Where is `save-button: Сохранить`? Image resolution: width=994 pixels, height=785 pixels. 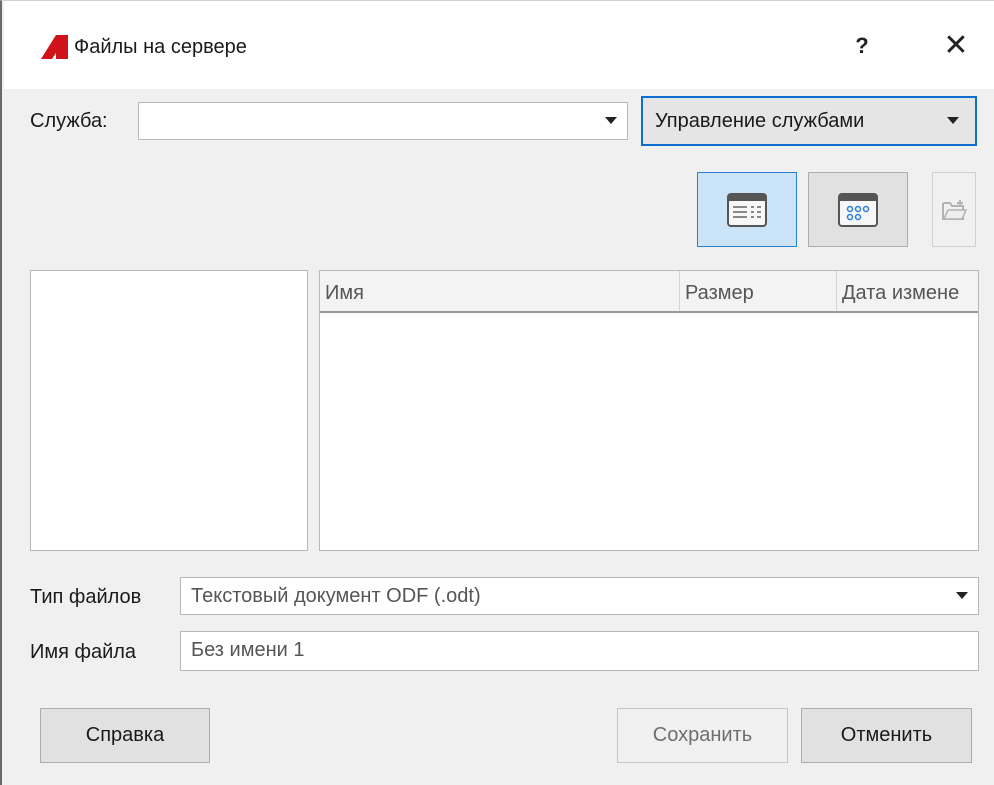 save-button: Сохранить is located at coordinates (702, 735).